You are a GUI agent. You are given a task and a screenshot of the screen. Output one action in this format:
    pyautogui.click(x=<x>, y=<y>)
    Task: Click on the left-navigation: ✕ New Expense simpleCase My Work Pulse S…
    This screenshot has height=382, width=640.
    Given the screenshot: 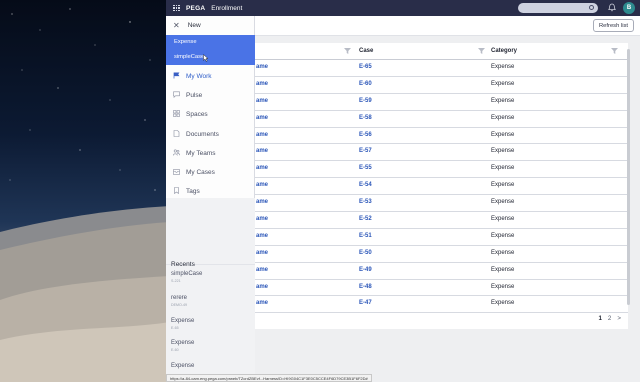 What is the action you would take?
    pyautogui.click(x=210, y=199)
    